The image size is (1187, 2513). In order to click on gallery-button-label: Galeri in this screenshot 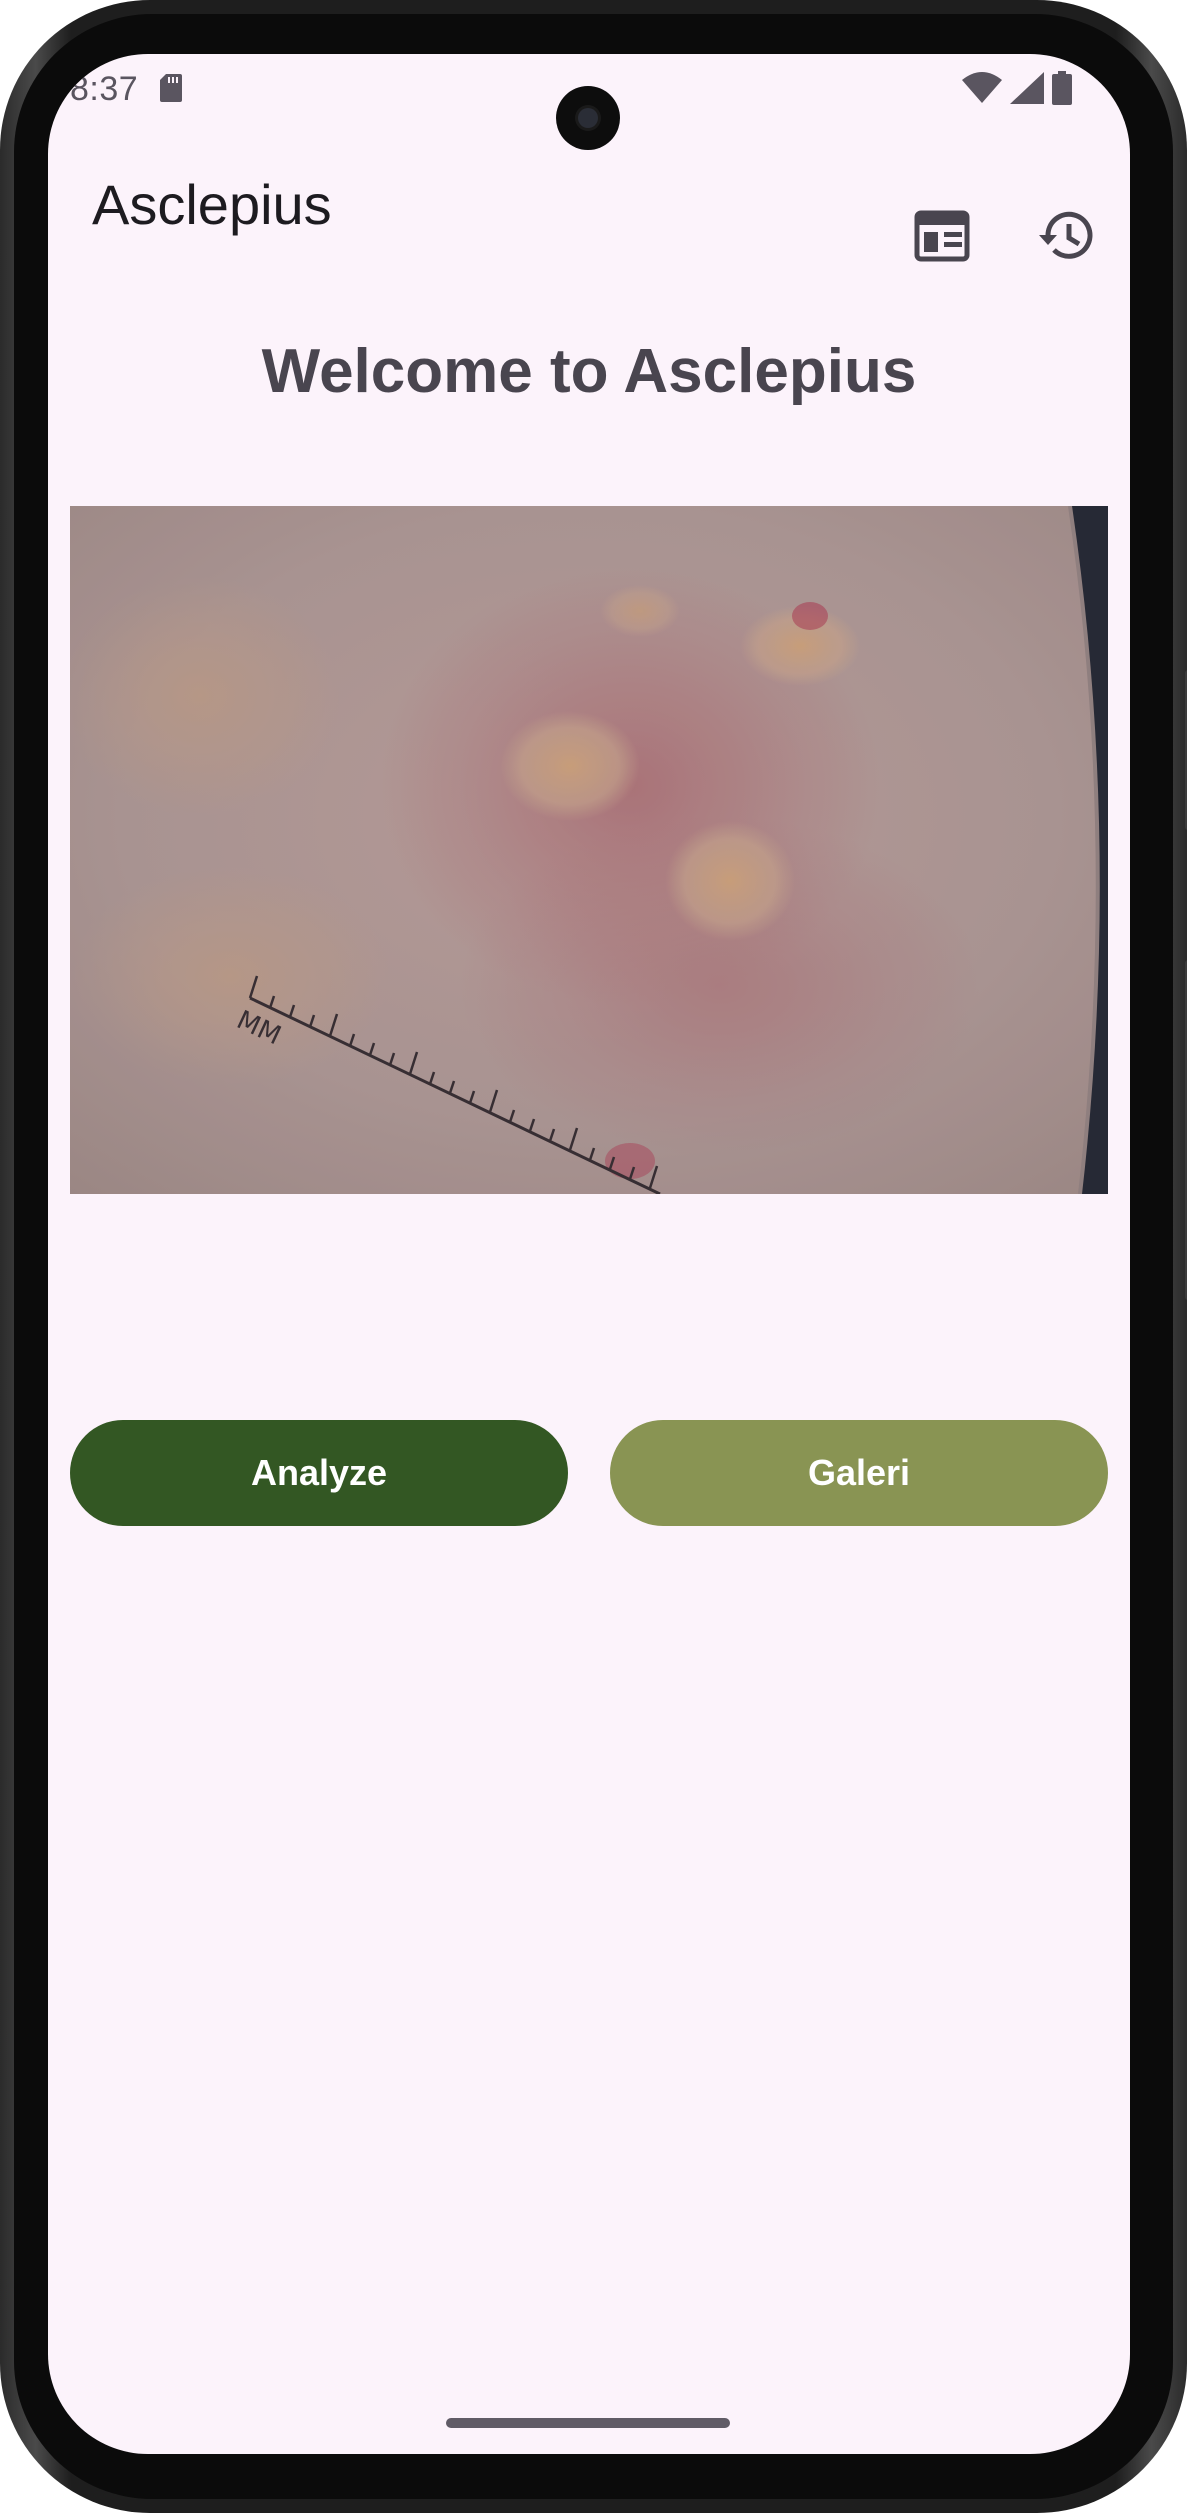, I will do `click(859, 1472)`.